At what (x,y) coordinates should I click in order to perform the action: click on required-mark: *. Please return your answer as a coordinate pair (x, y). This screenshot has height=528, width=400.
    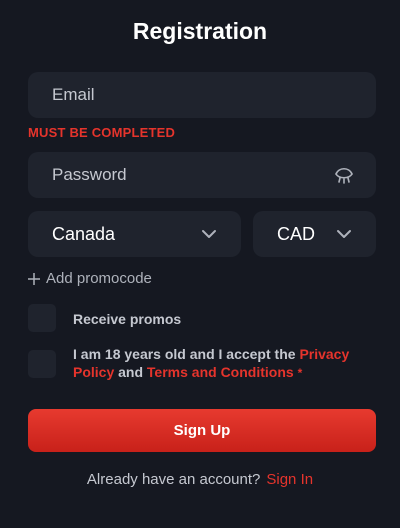
    Looking at the image, I should click on (300, 373).